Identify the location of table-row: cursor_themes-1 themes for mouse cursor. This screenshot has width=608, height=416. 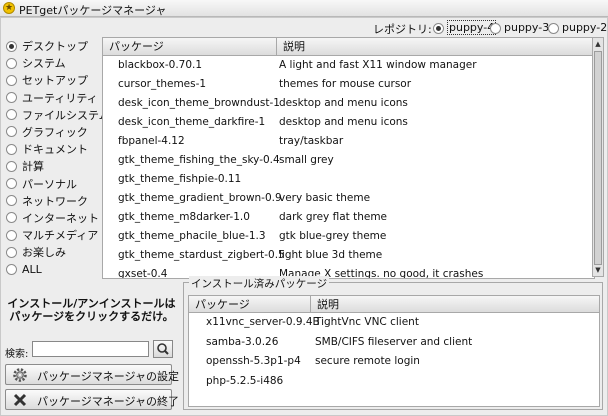
(348, 84).